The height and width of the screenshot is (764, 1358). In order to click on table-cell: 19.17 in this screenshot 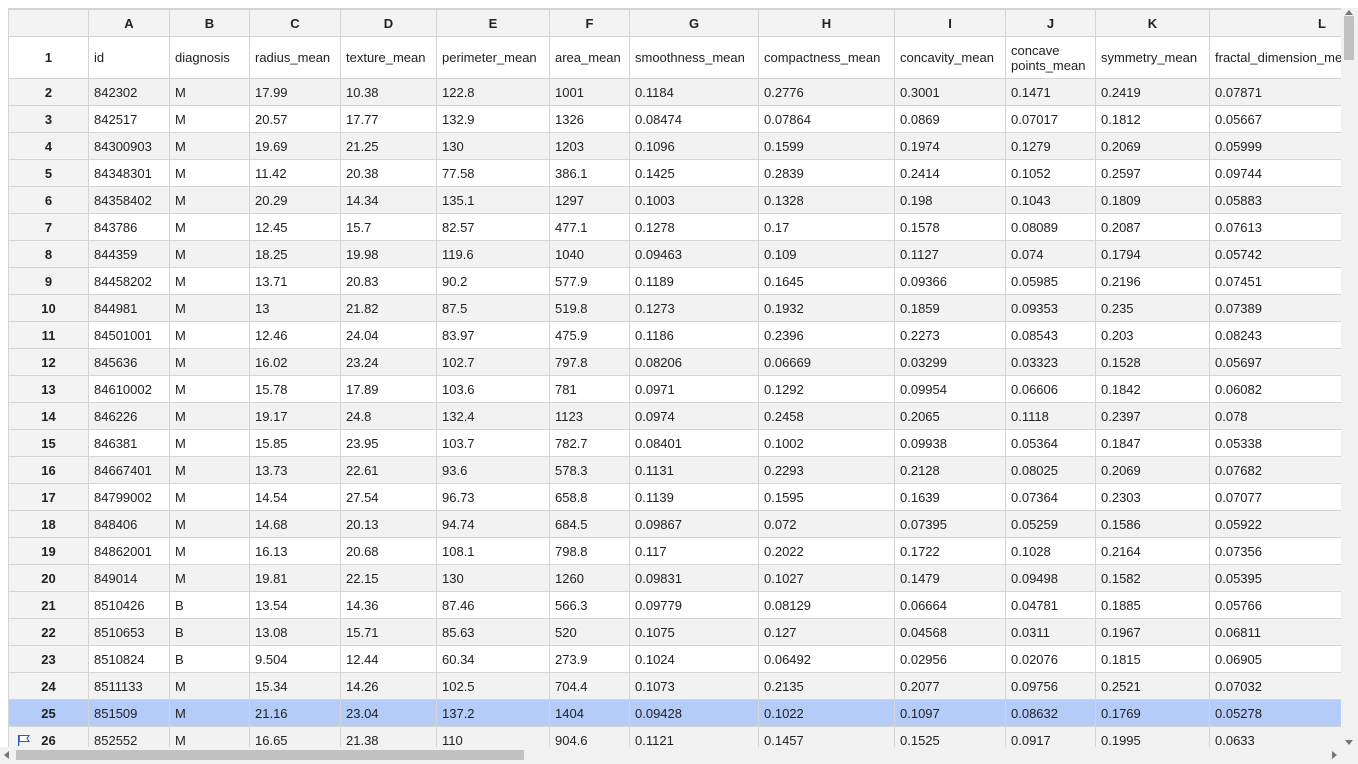, I will do `click(295, 416)`.